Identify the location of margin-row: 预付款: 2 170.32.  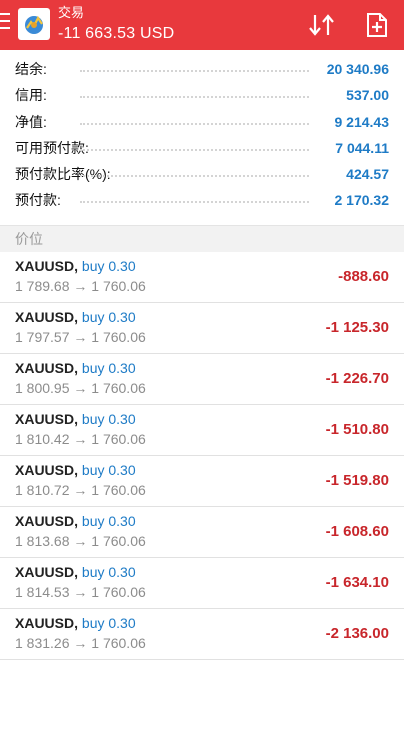
(202, 200).